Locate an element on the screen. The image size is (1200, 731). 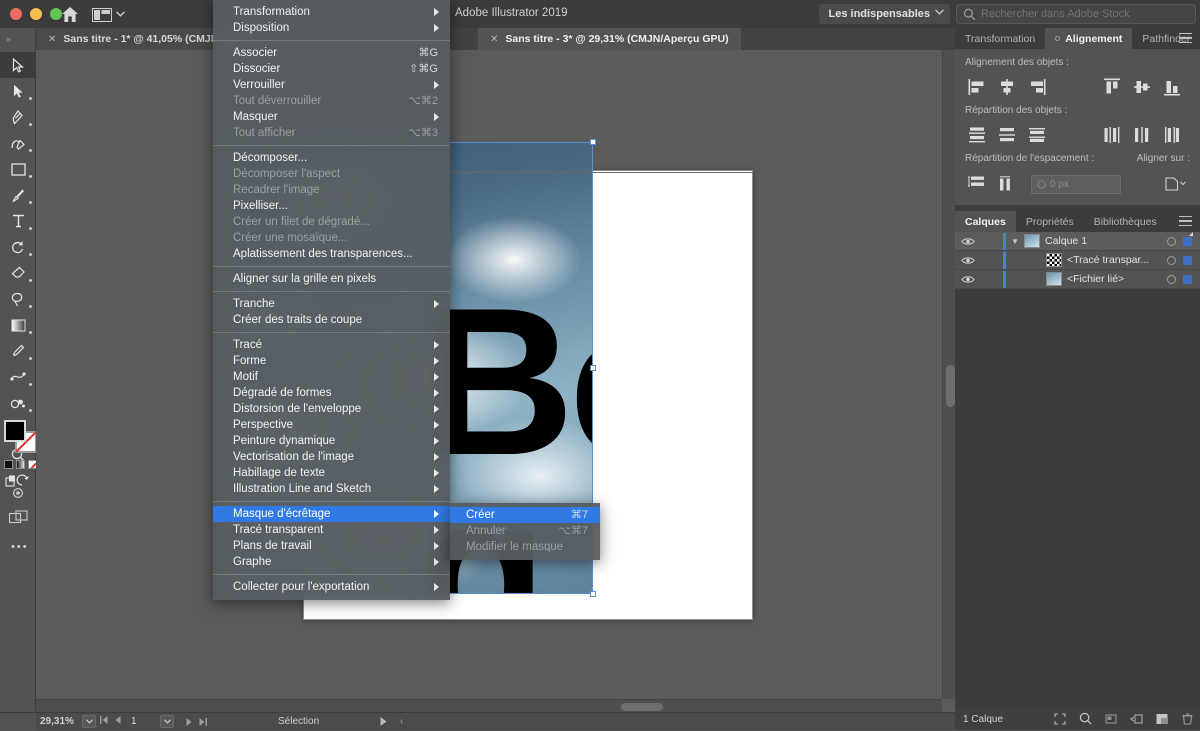
menu-item-disposition: Disposition is located at coordinates (331, 28).